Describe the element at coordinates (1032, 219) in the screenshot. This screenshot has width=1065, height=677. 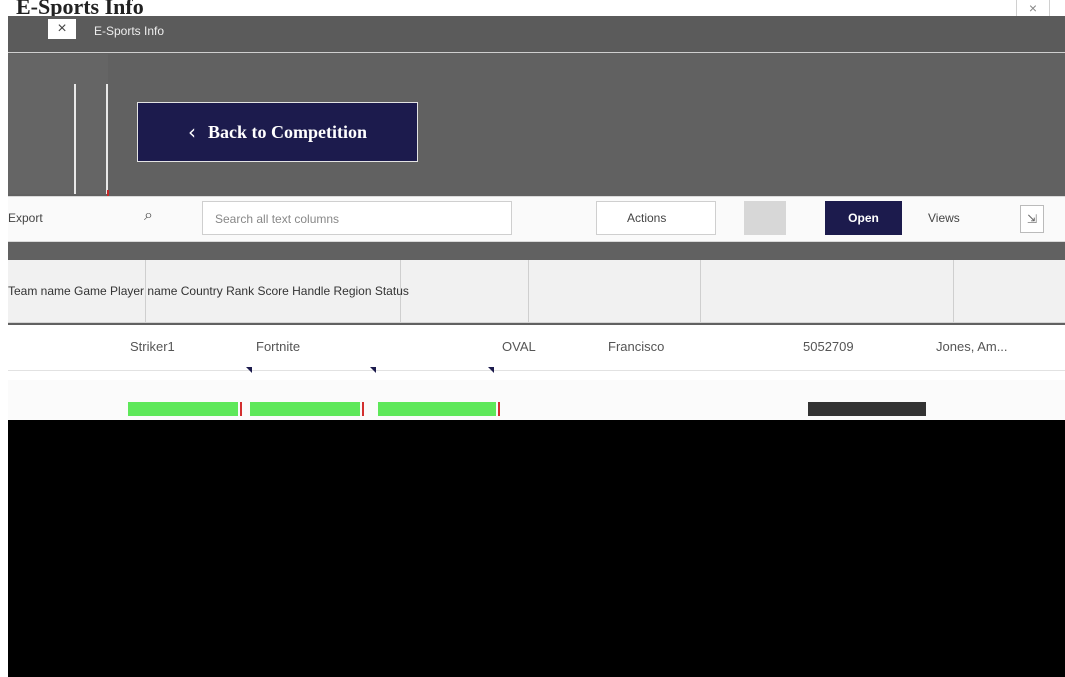
I see `export-icon: ⇲` at that location.